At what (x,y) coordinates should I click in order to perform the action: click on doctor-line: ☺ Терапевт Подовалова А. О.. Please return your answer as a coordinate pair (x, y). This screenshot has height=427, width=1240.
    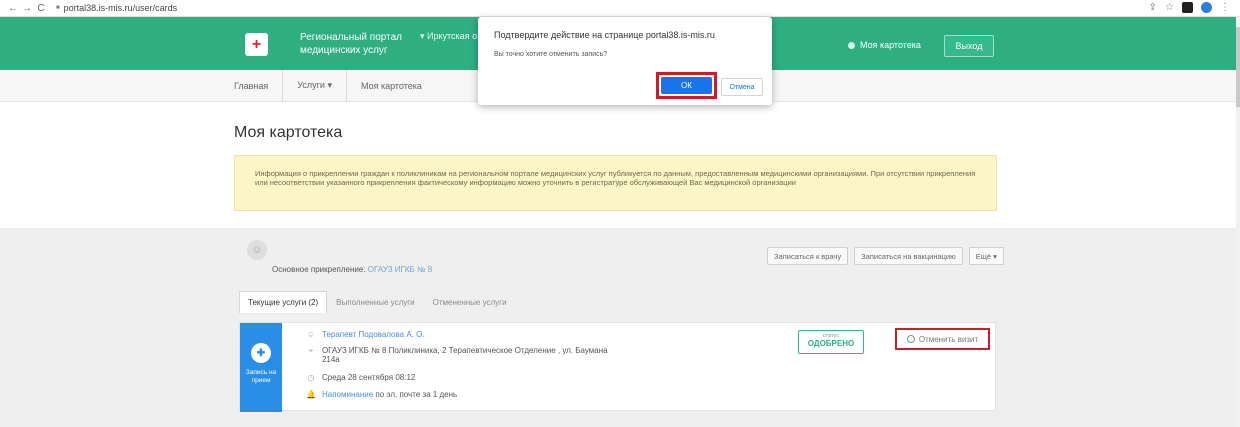
    Looking at the image, I should click on (365, 334).